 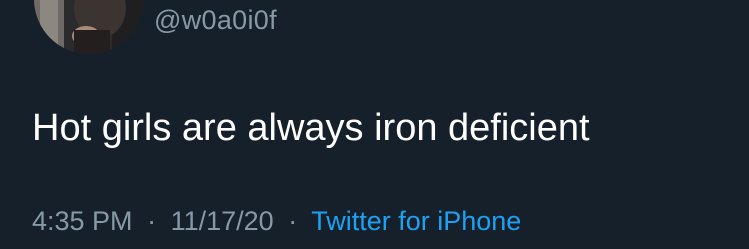 I want to click on tweet-source-link: Twitter for iPhone, so click(x=416, y=221).